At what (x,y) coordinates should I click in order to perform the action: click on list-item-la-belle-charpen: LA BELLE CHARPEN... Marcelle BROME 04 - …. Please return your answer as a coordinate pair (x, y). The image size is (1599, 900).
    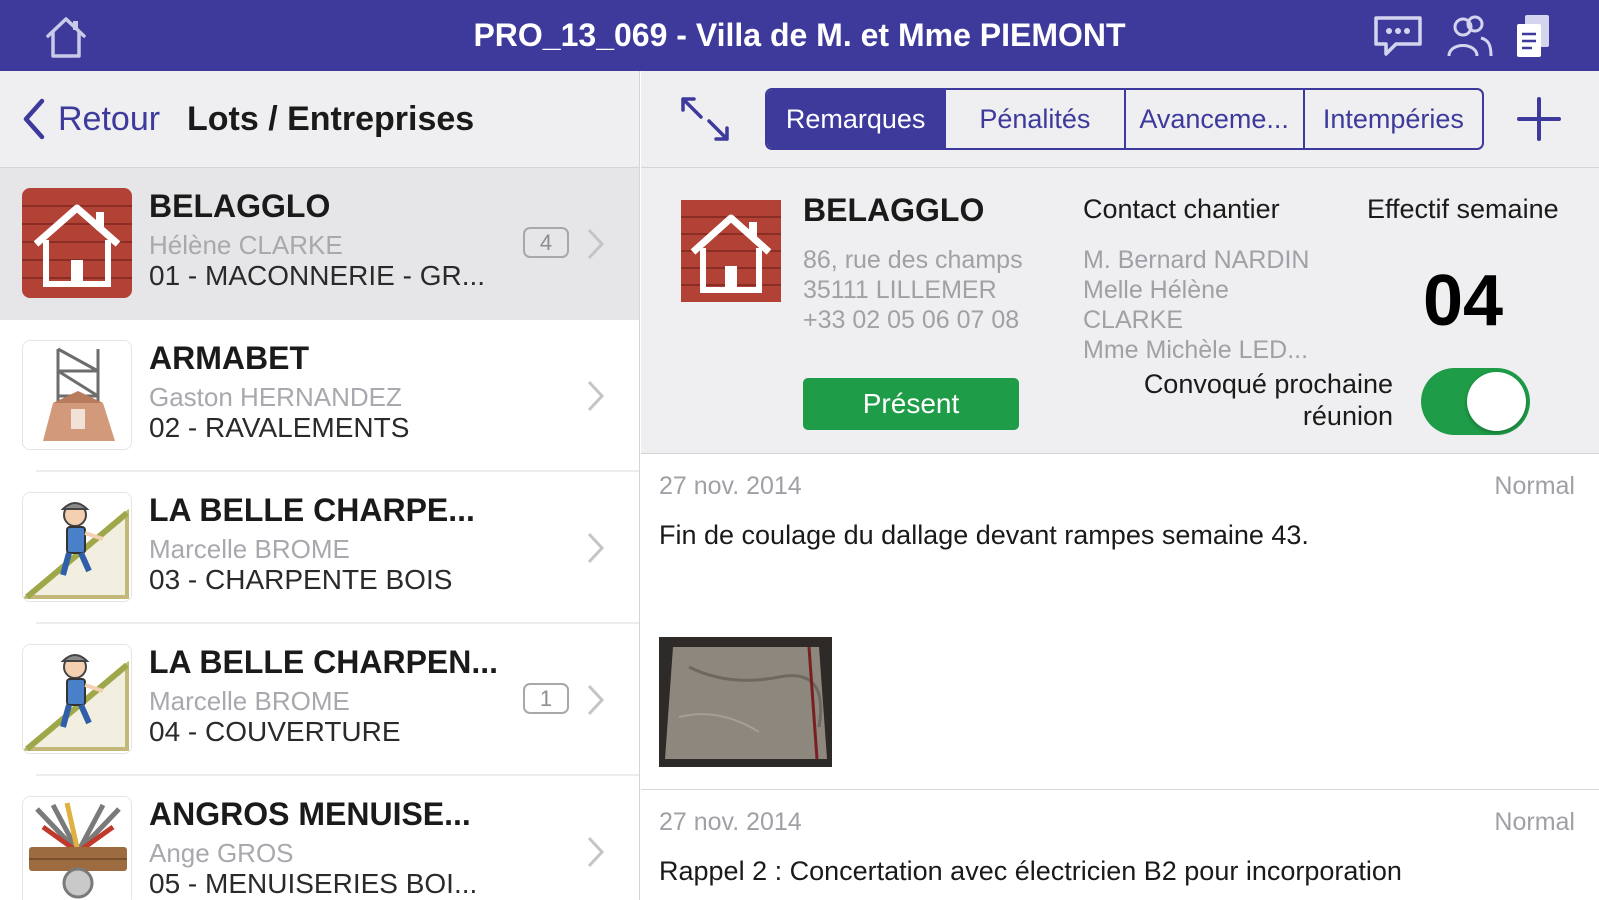
    Looking at the image, I should click on (319, 700).